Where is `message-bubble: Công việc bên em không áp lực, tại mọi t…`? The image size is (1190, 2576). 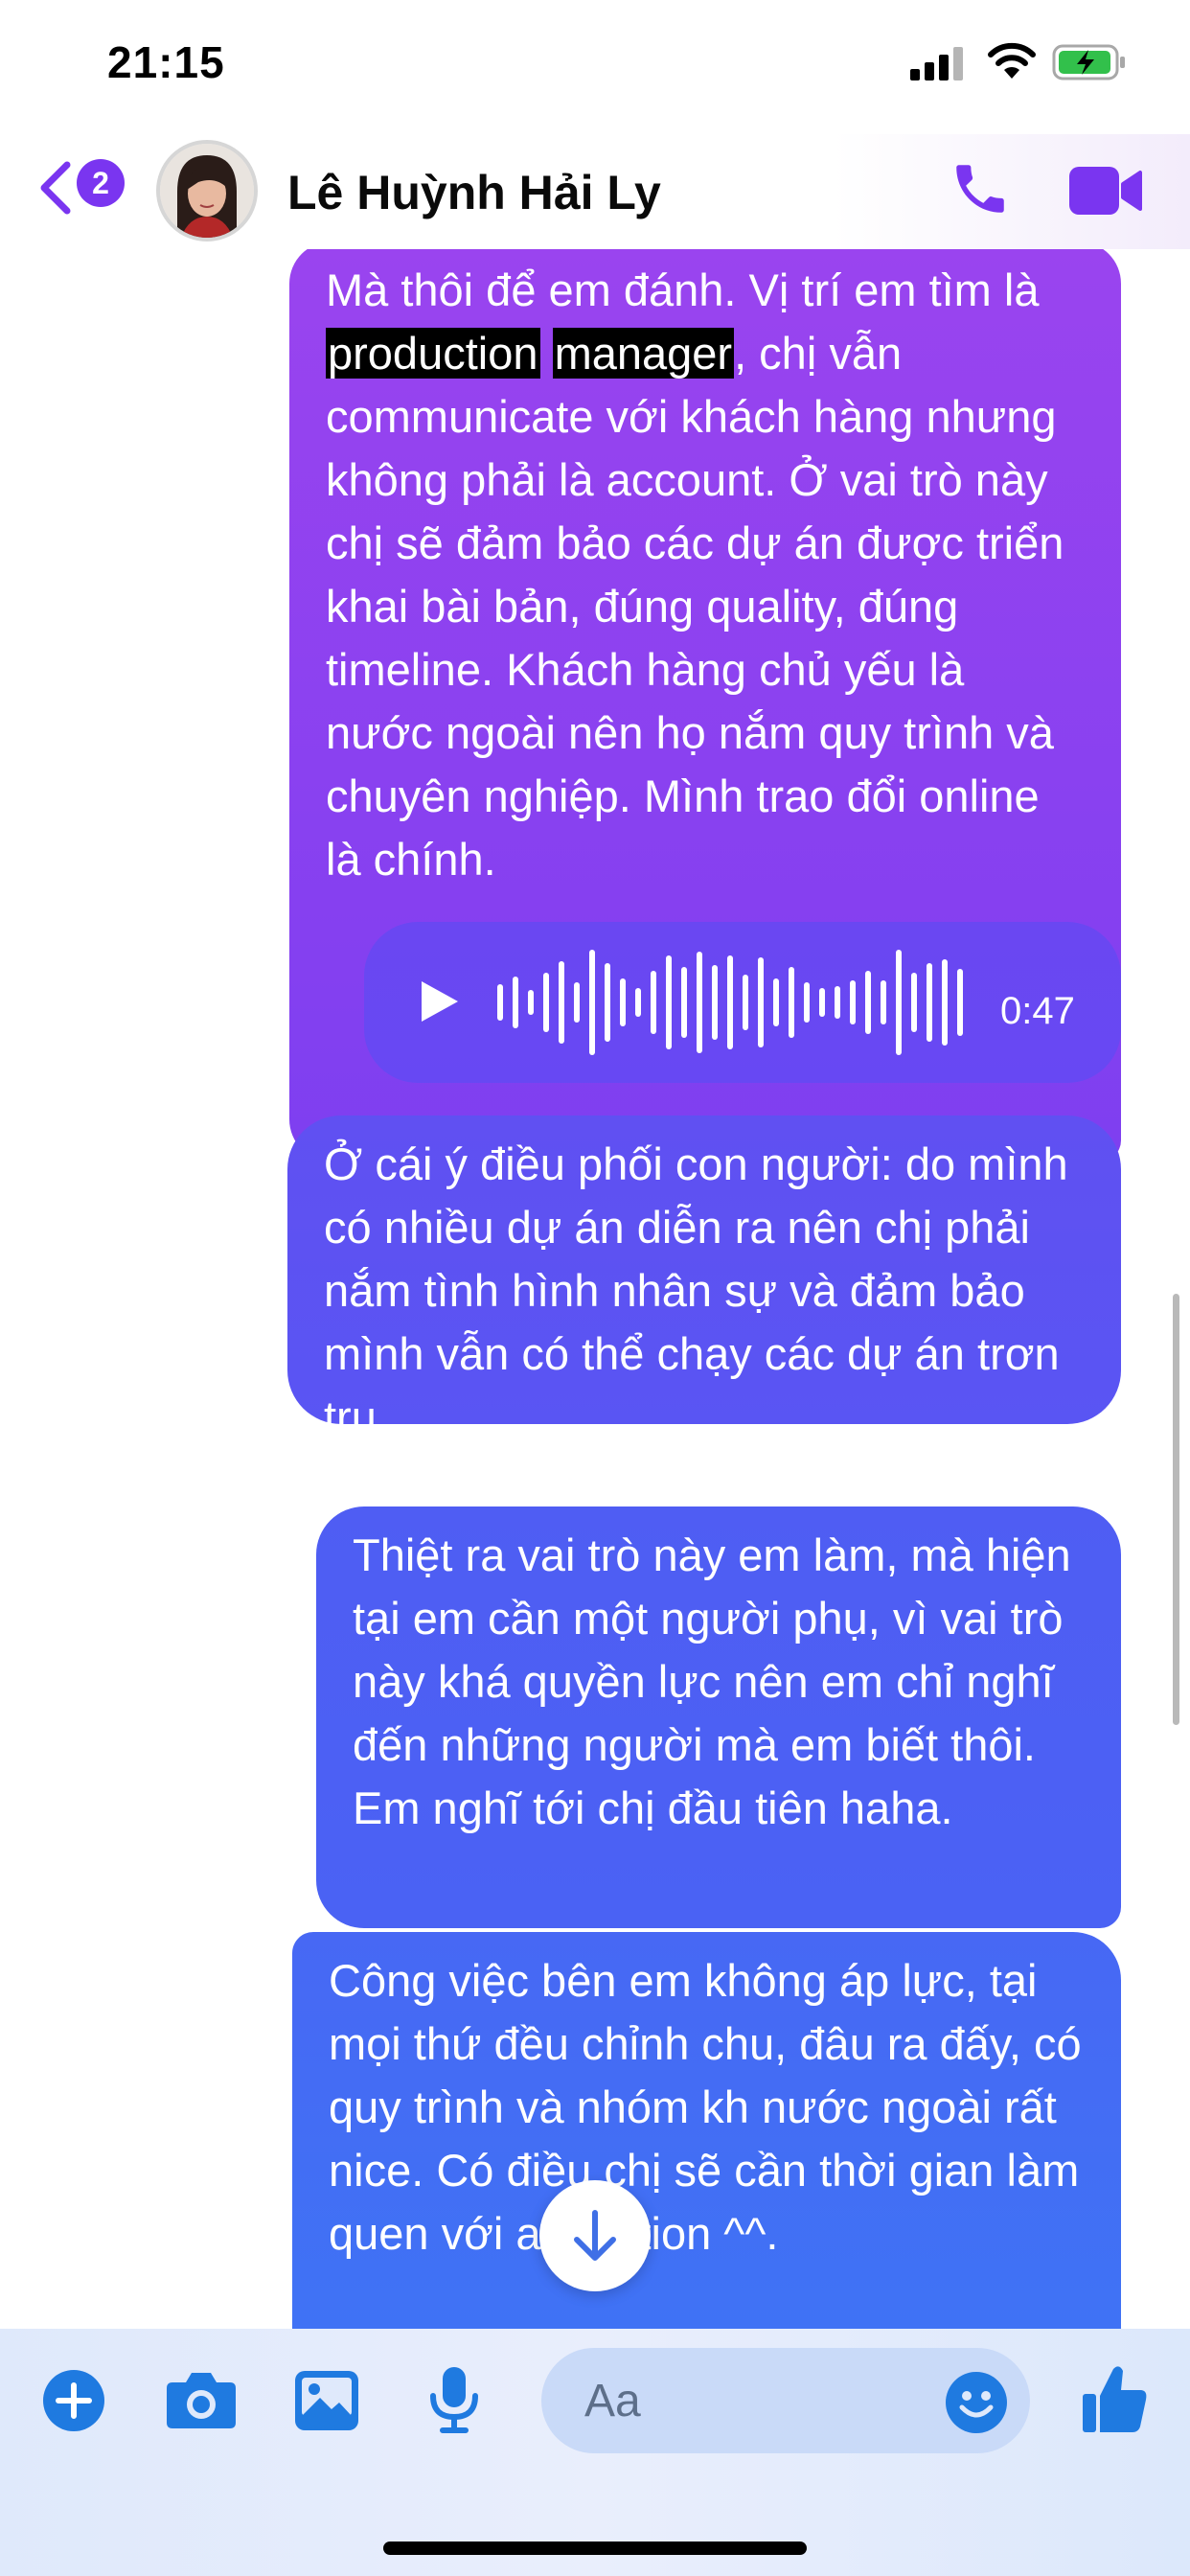
message-bubble: Công việc bên em không áp lực, tại mọi t… is located at coordinates (707, 2130).